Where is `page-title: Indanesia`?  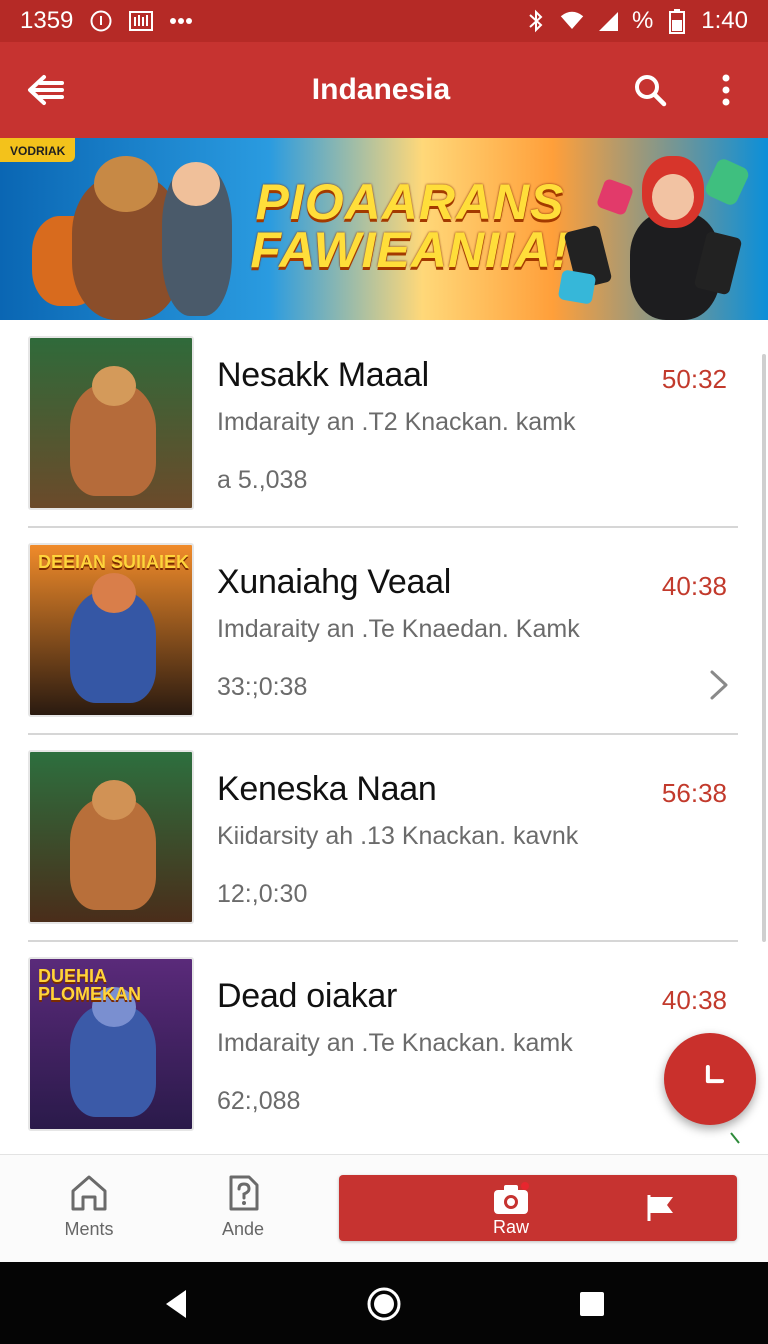
page-title: Indanesia is located at coordinates (381, 89).